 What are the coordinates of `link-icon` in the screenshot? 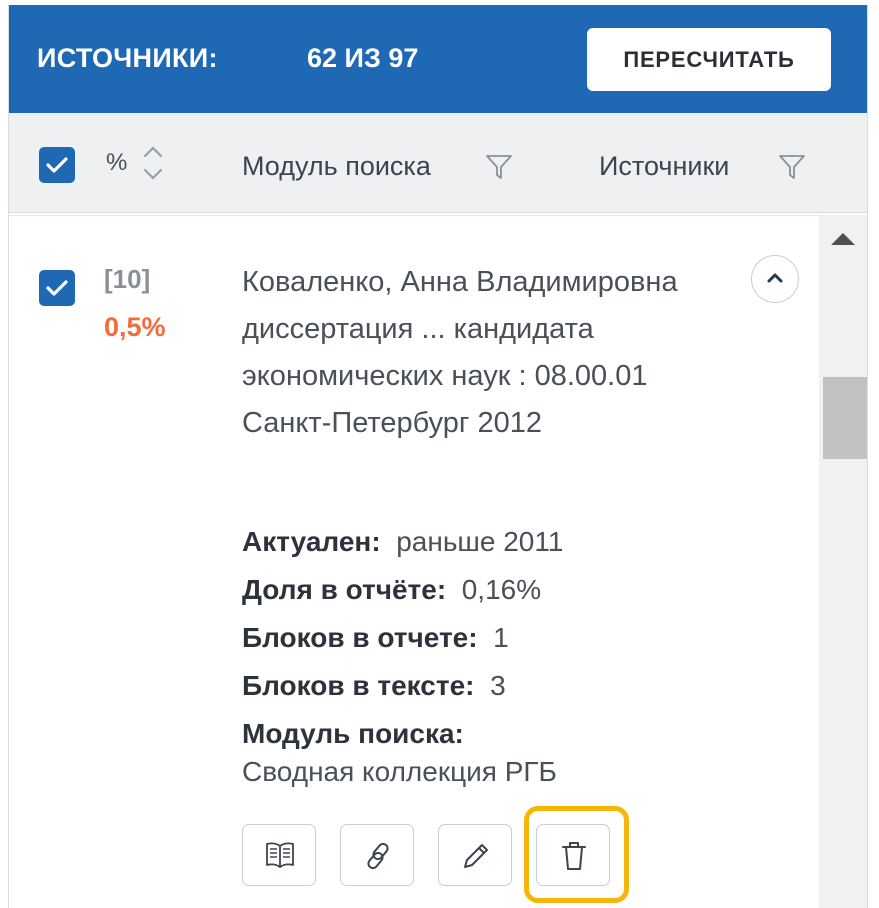 It's located at (378, 856).